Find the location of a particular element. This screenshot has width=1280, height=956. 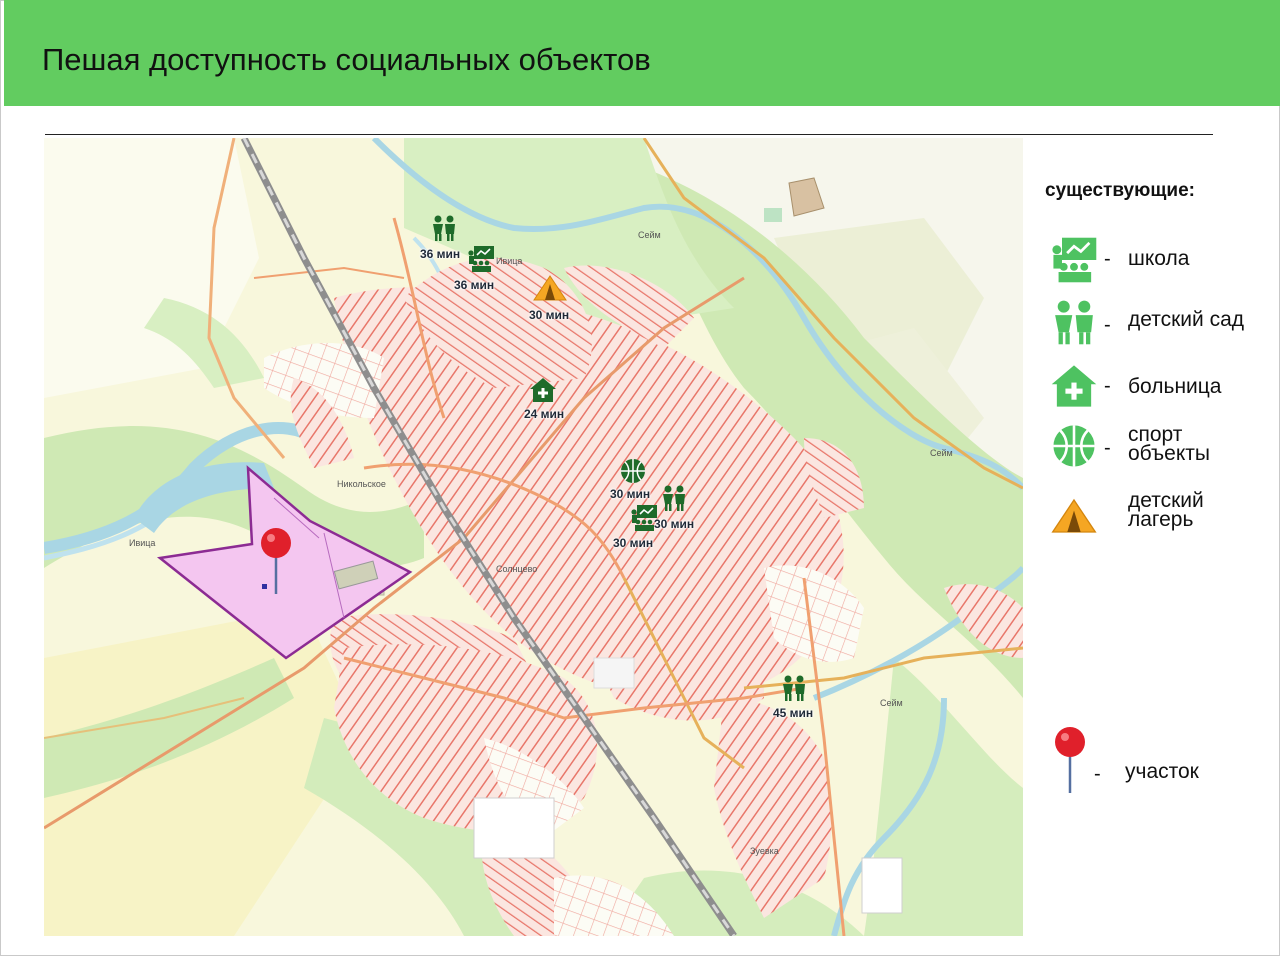

place-label-ivitsa-1: Ивица is located at coordinates (142, 543).